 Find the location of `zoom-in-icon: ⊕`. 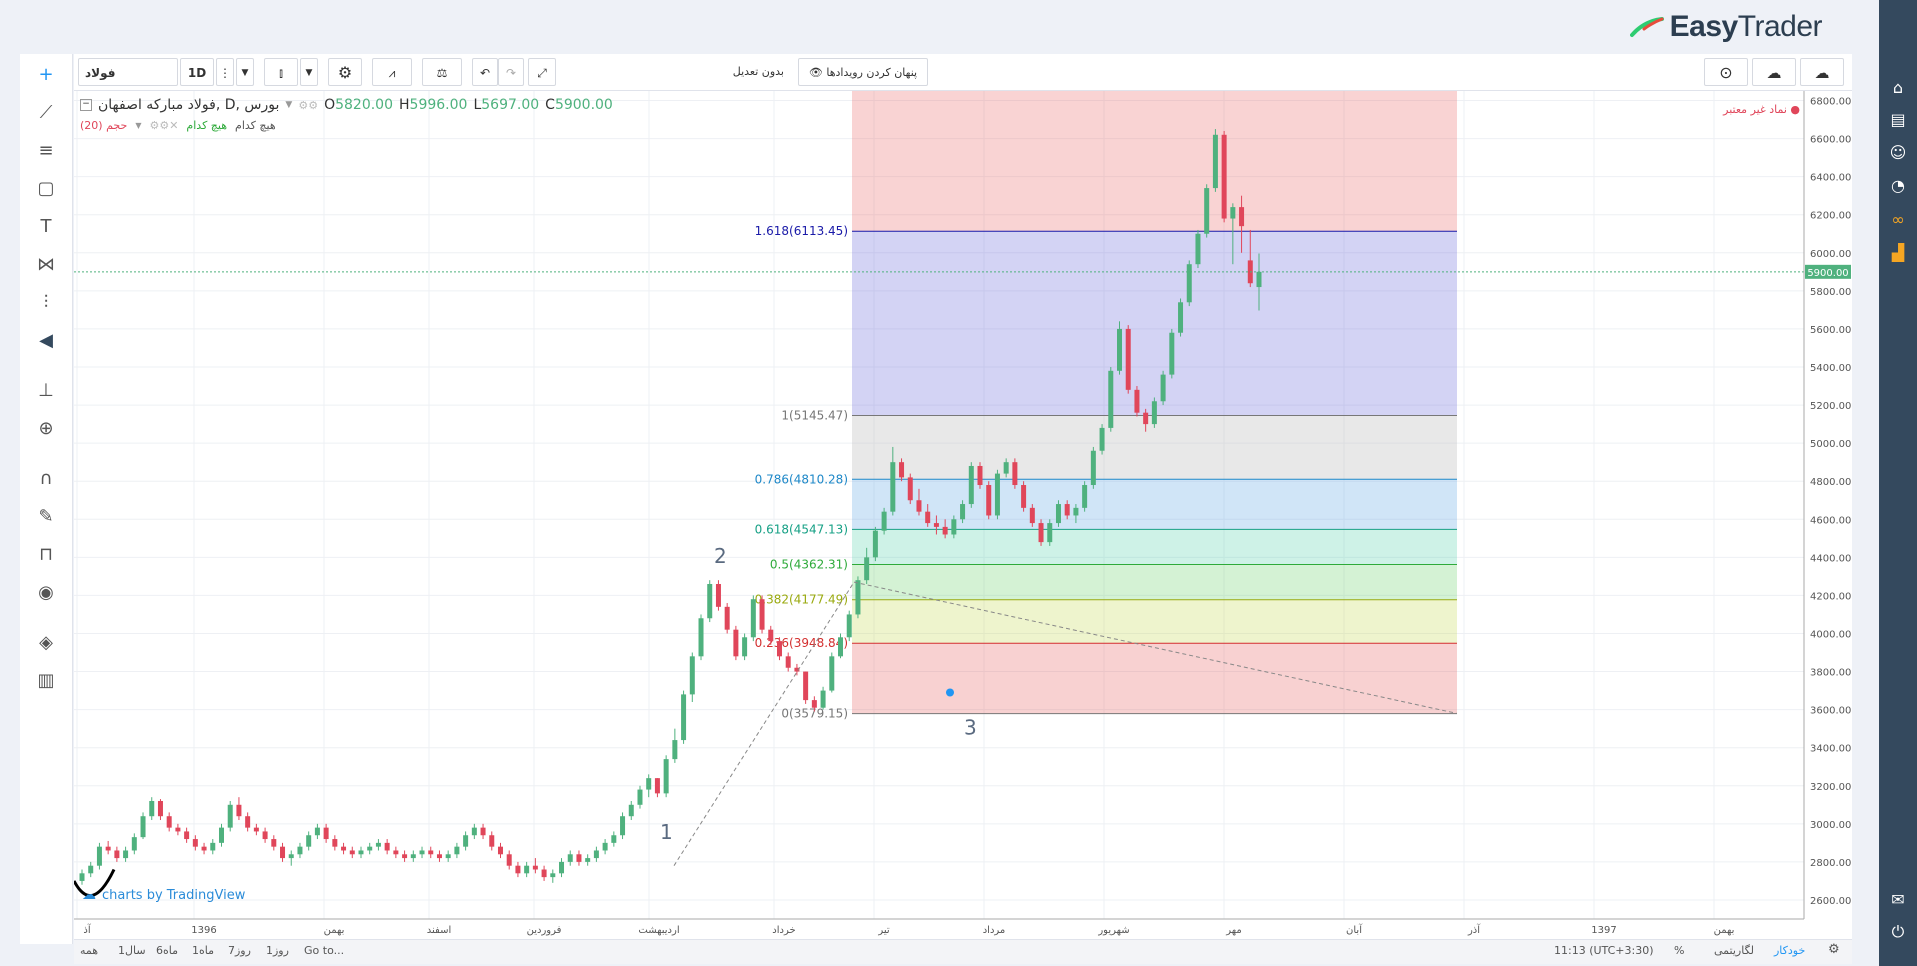

zoom-in-icon: ⊕ is located at coordinates (46, 429).